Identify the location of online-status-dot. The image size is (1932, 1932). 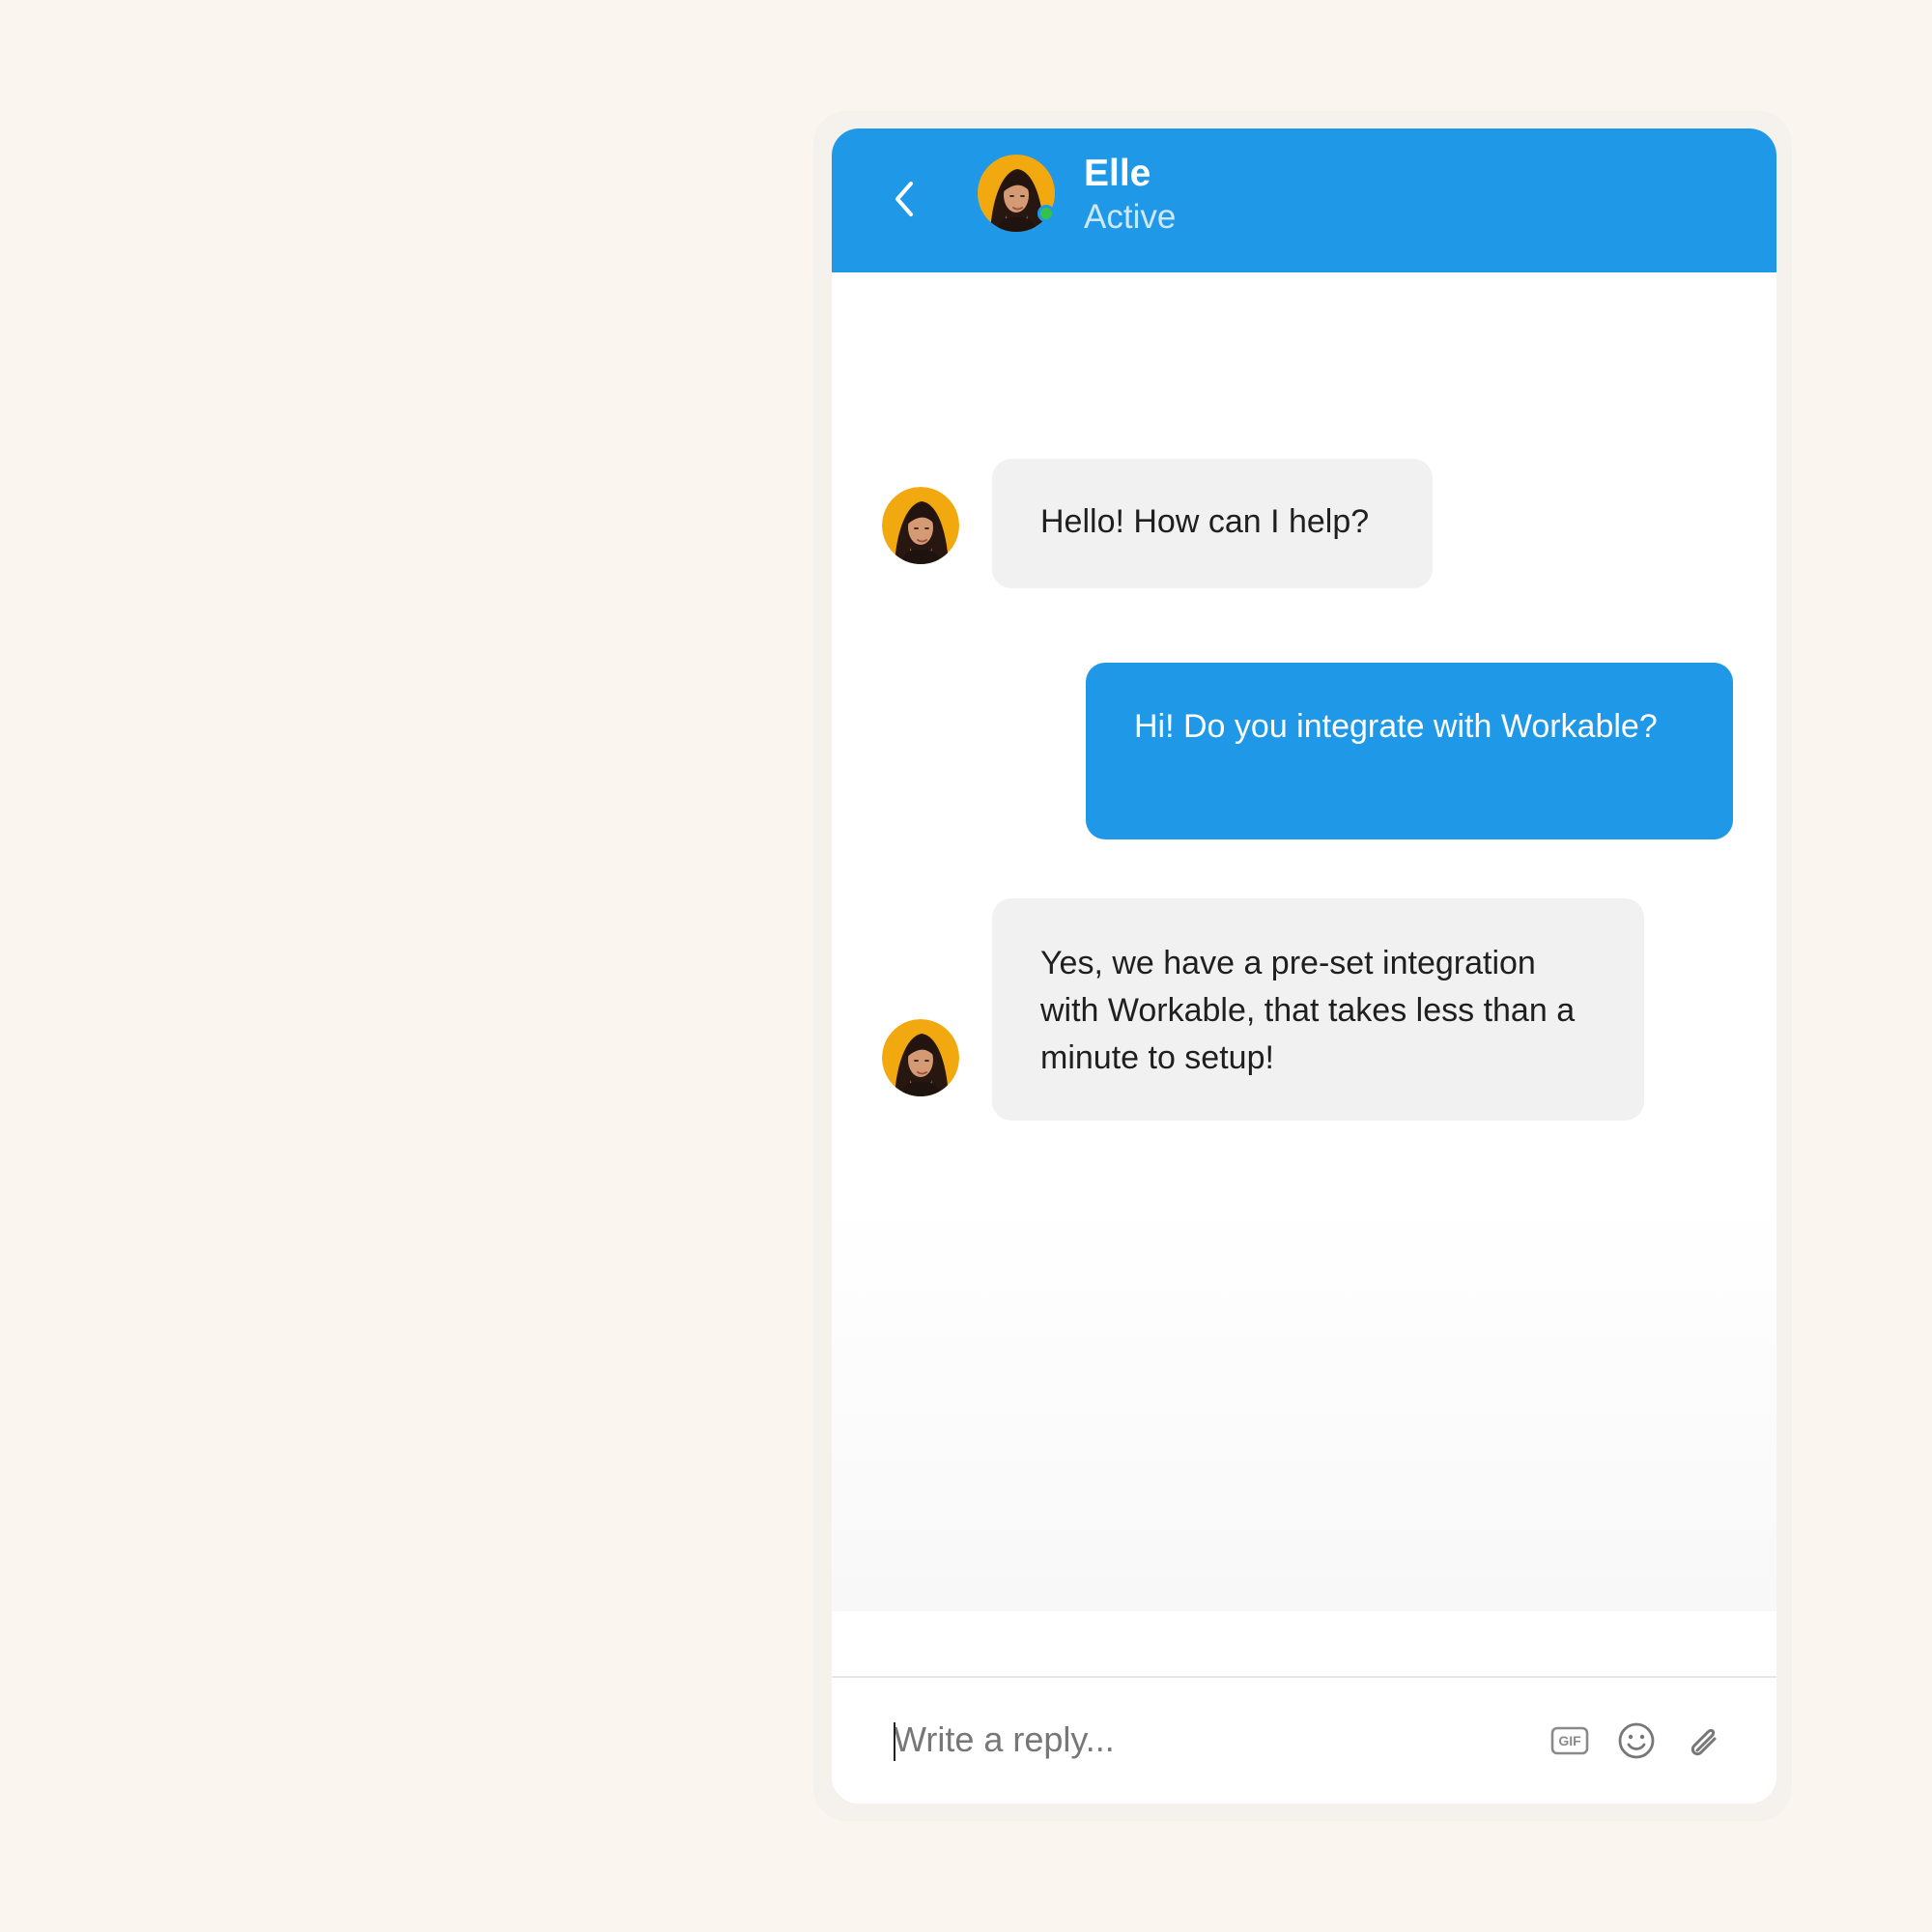
(1046, 213).